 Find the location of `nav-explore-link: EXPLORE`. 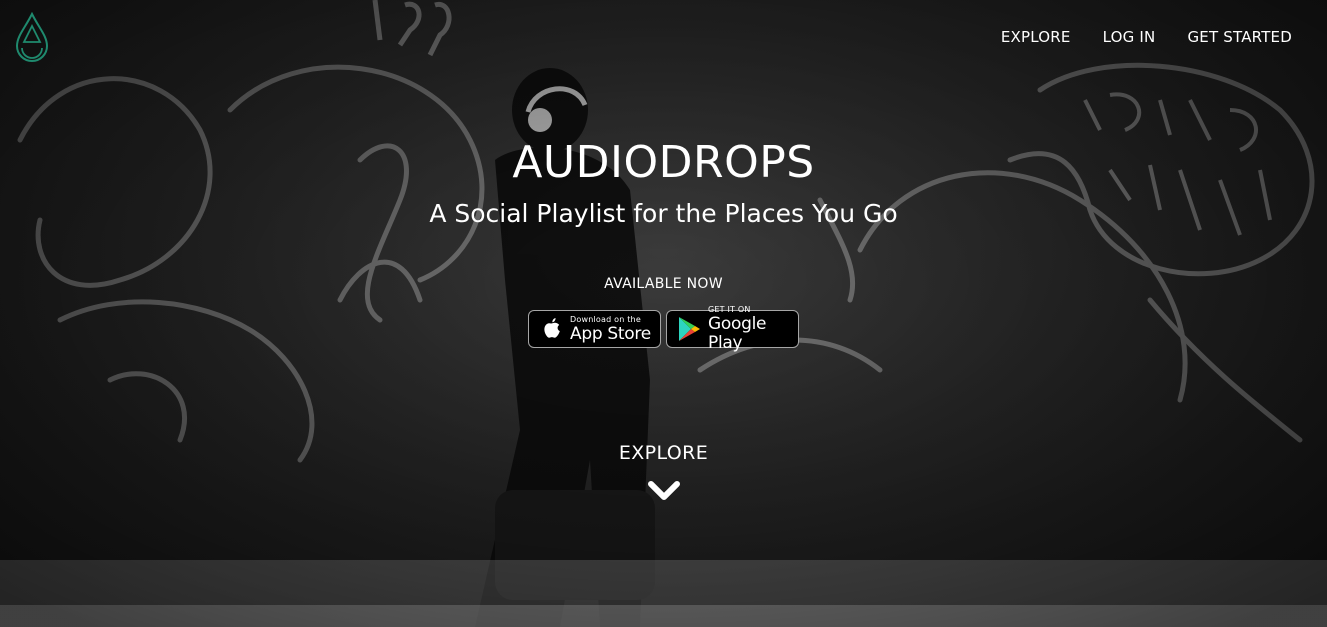

nav-explore-link: EXPLORE is located at coordinates (1036, 37).